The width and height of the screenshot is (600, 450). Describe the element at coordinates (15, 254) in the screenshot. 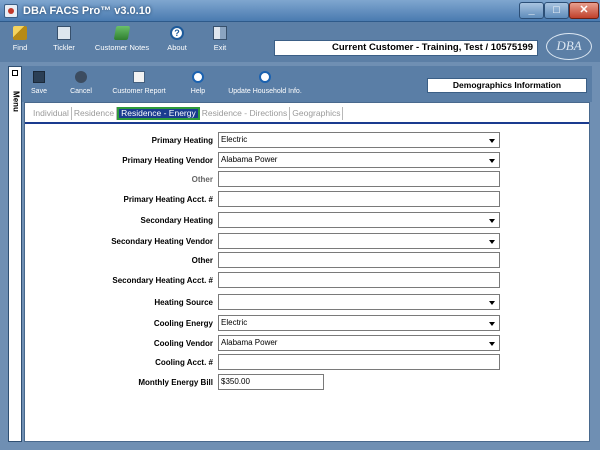

I see `side-menu: Menu` at that location.